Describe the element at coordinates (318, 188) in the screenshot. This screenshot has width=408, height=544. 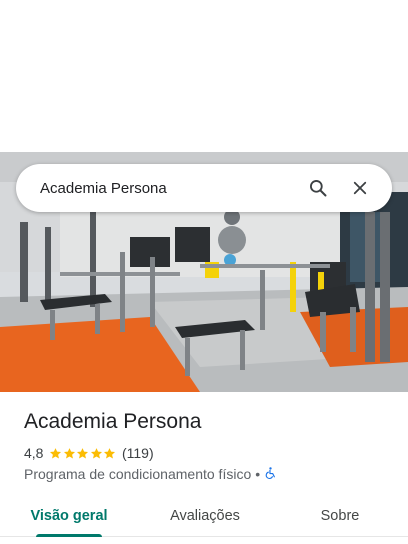
I see `search-icon` at that location.